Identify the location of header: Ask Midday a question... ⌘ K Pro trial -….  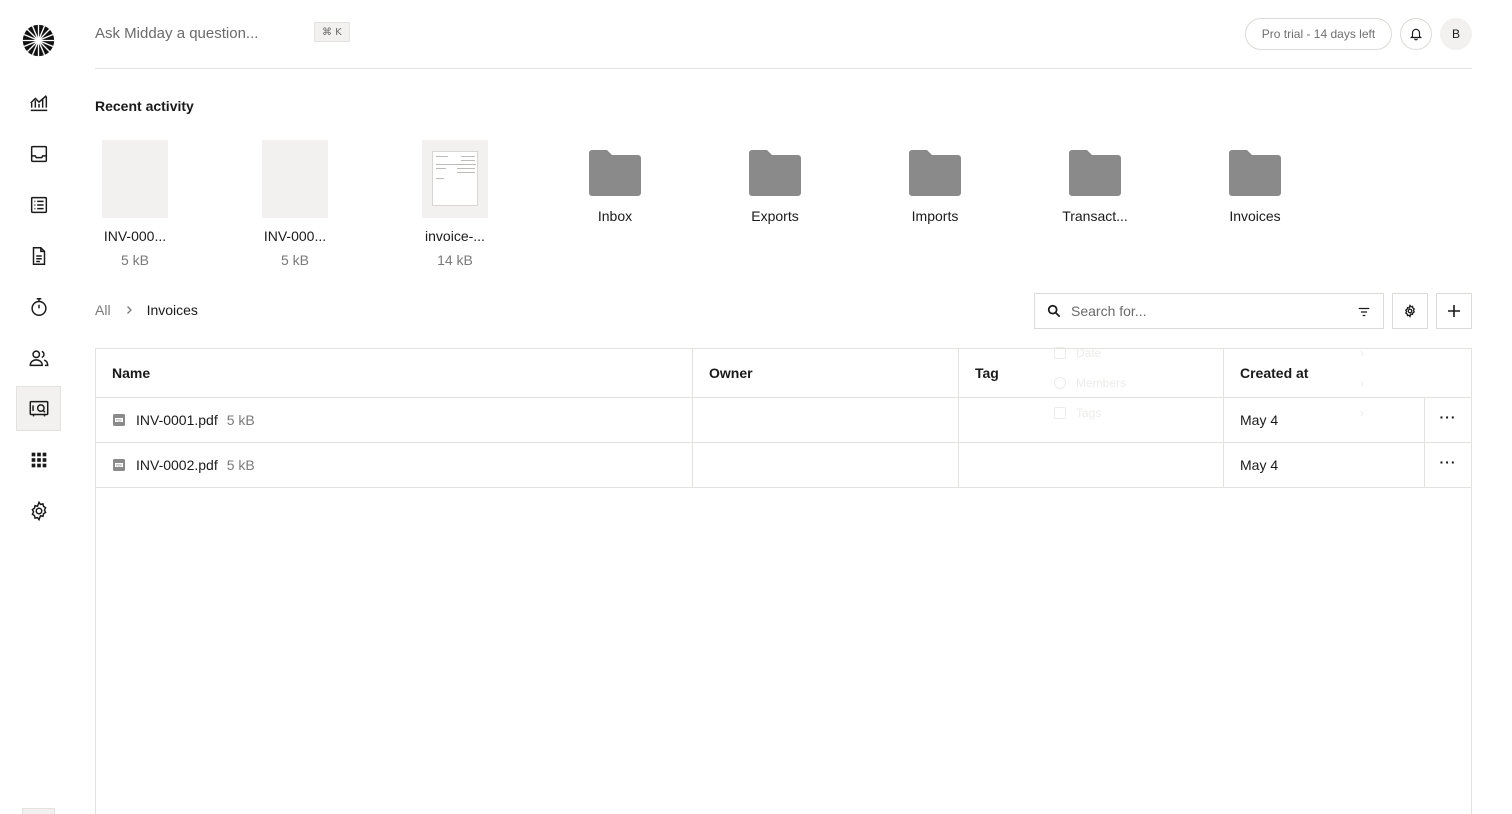
(783, 34).